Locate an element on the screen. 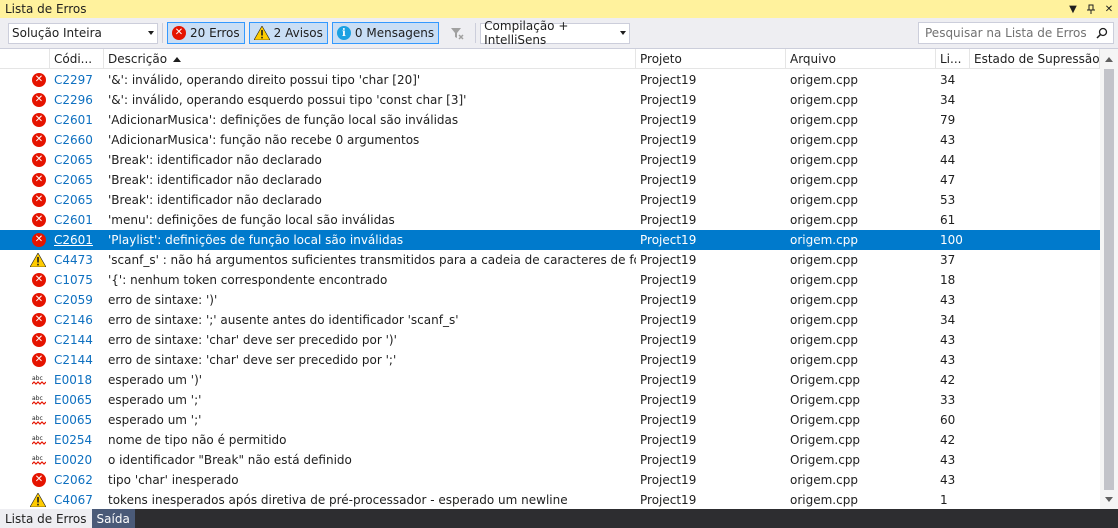 The width and height of the screenshot is (1118, 528). scroll-up-icon is located at coordinates (1109, 59).